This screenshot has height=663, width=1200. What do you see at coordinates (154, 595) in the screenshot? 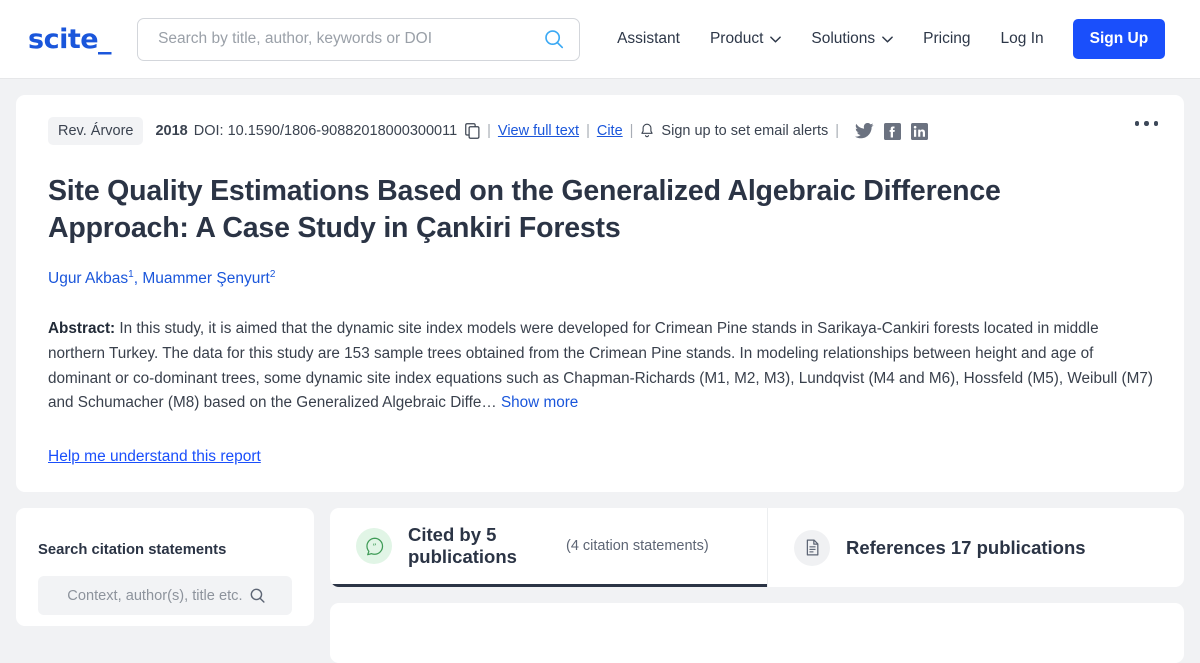
I see `citation-search-input` at bounding box center [154, 595].